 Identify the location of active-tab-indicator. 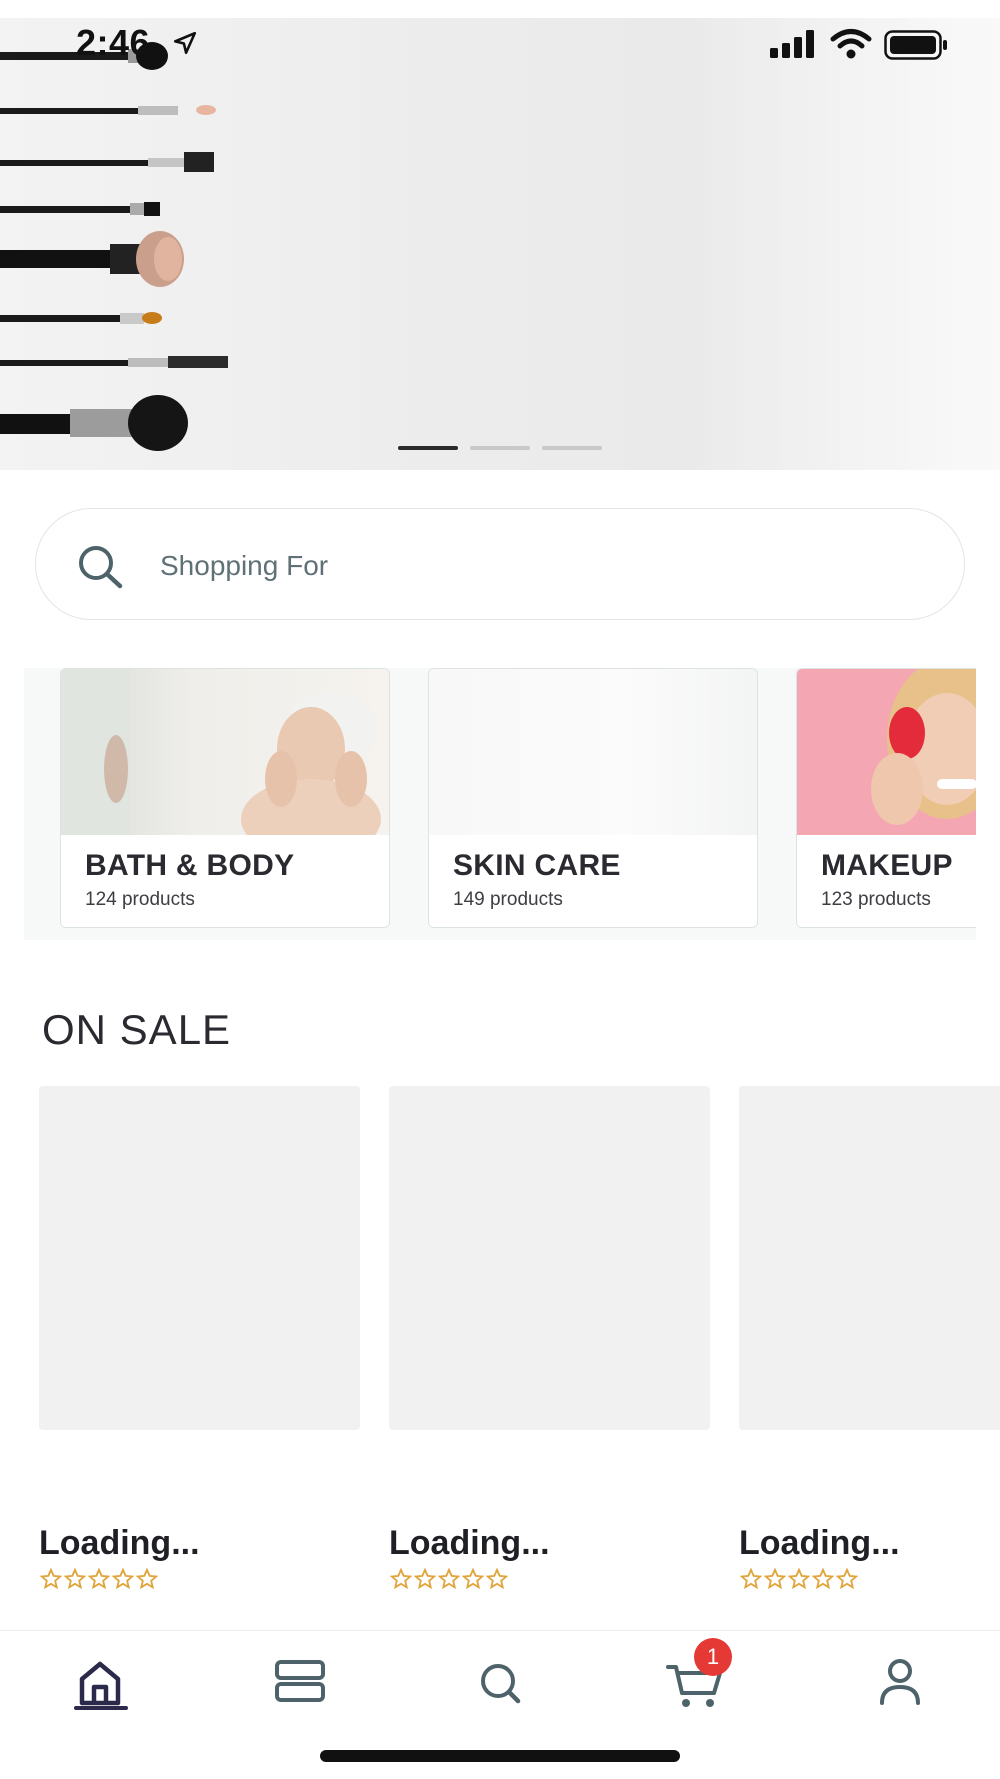
(101, 1708).